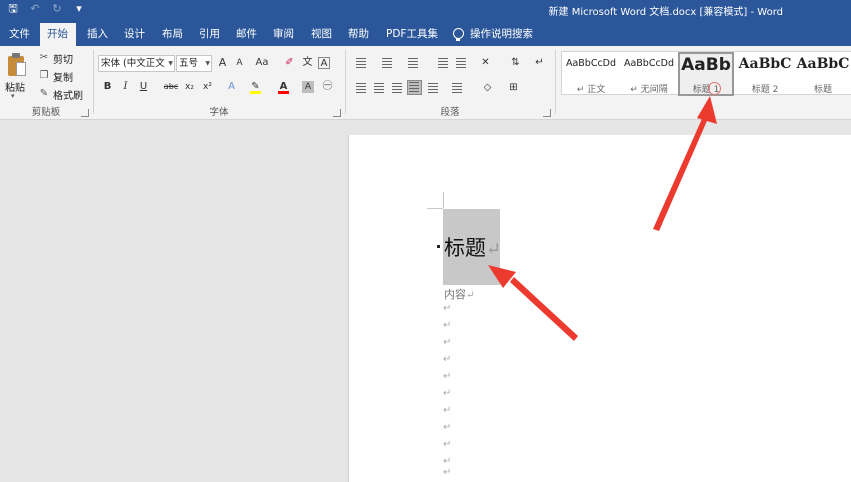 This screenshot has height=482, width=851. What do you see at coordinates (435, 208) in the screenshot?
I see `margin-corner-mark` at bounding box center [435, 208].